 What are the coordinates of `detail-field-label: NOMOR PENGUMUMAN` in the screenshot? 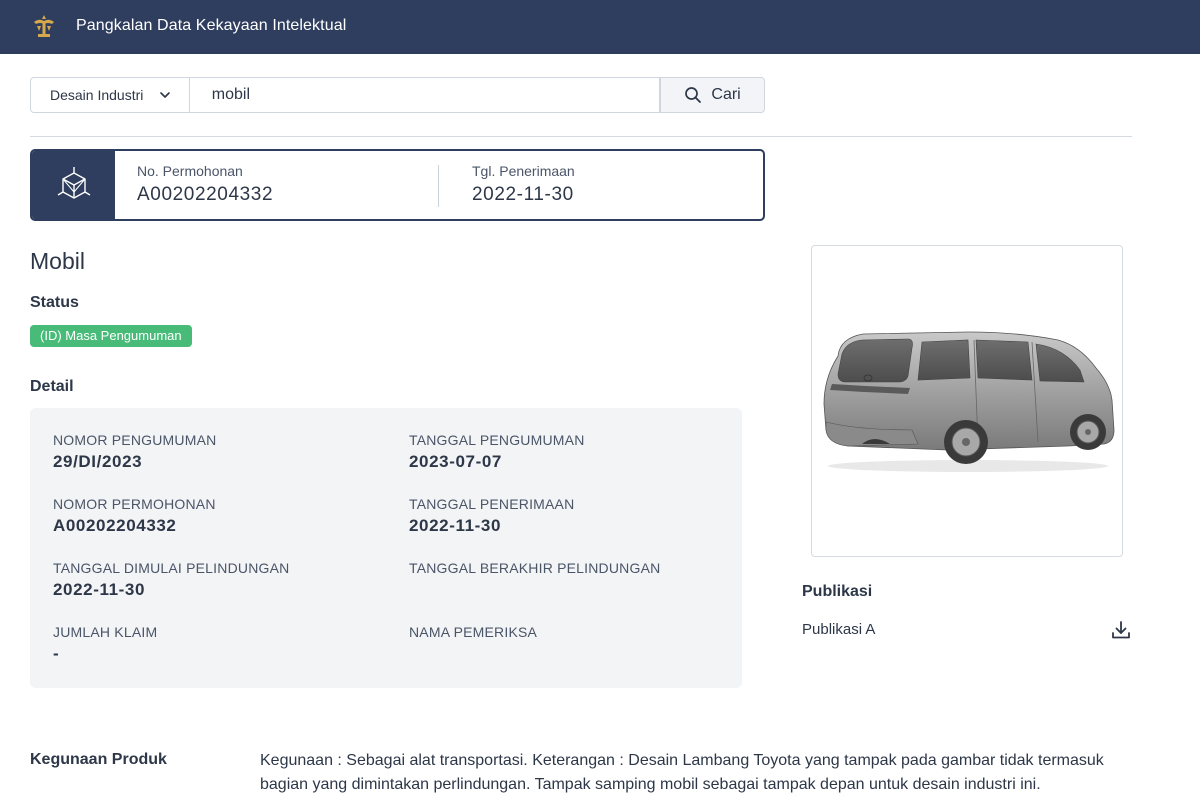 It's located at (135, 440).